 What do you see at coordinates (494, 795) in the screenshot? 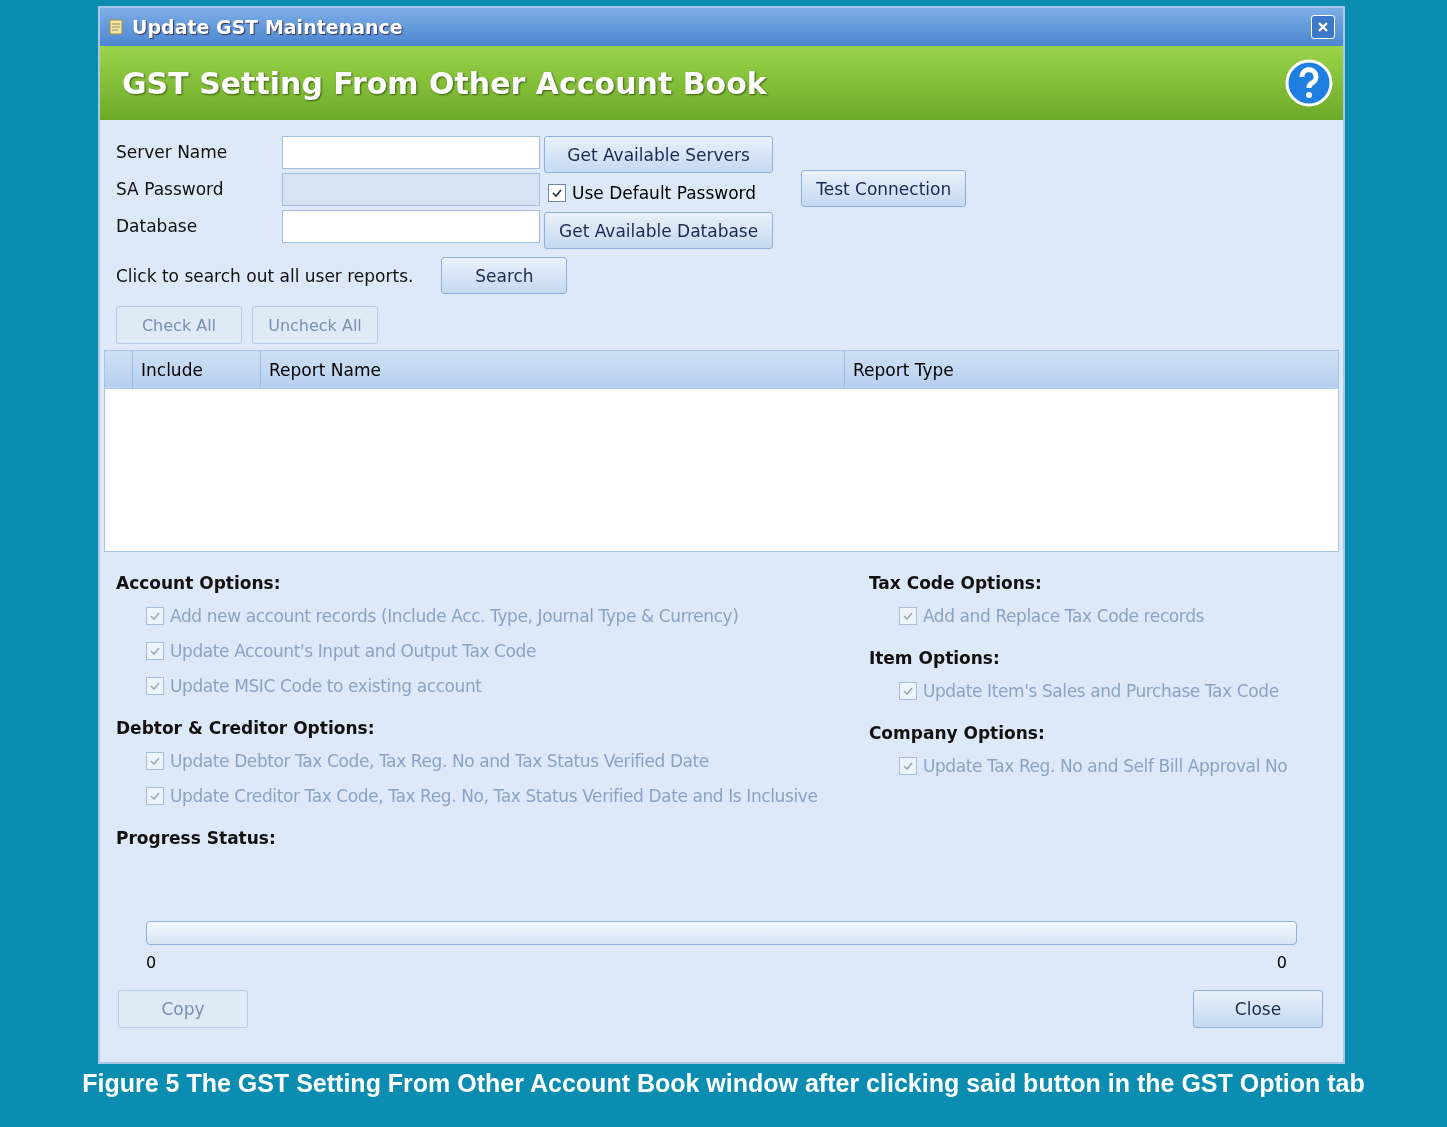
I see `option-label: Update Creditor Tax Code, Tax Reg. No, Tax Status Verified Date and Is Inclusive` at bounding box center [494, 795].